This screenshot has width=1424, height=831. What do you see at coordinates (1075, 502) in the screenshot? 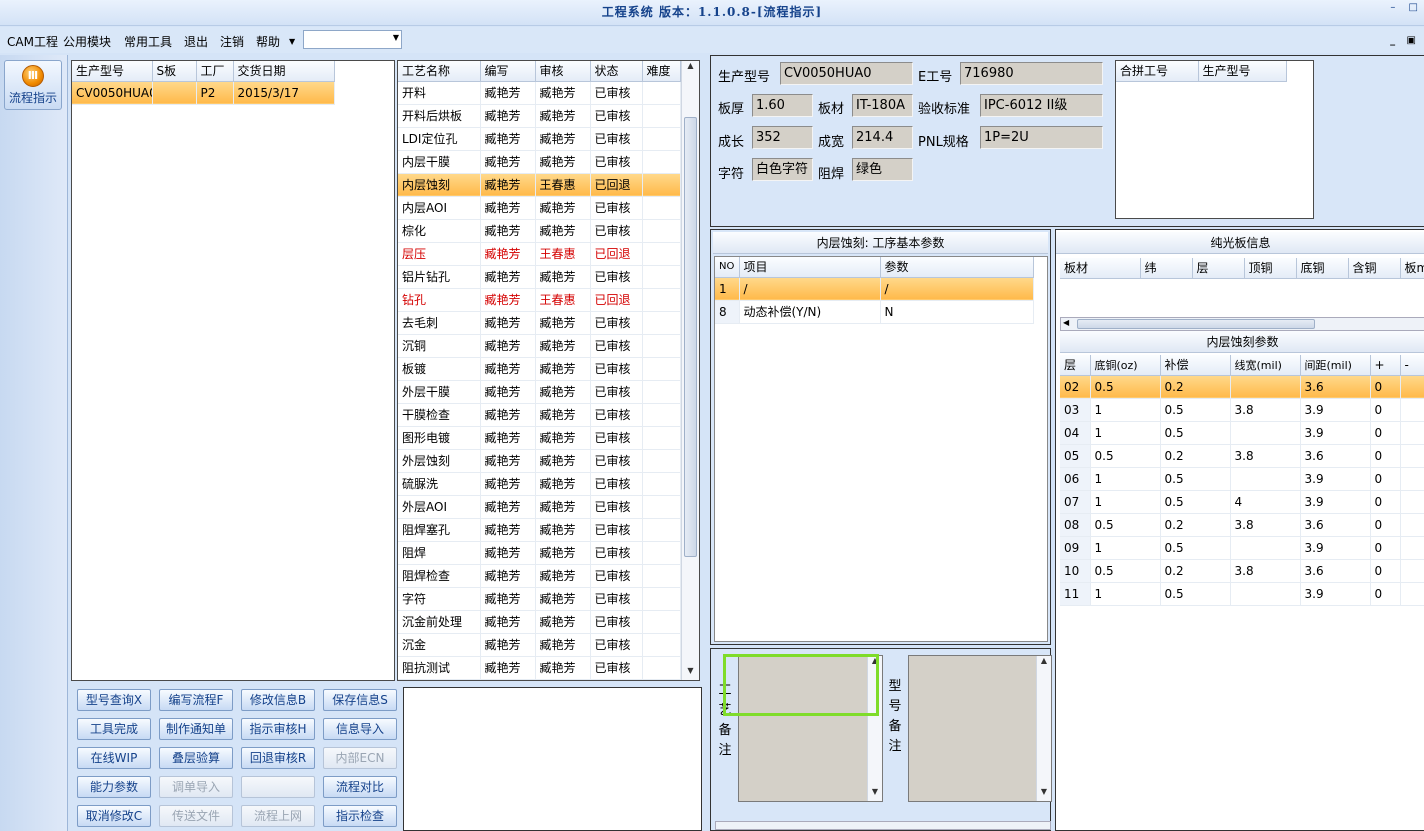
I see `etch-cell: 07` at bounding box center [1075, 502].